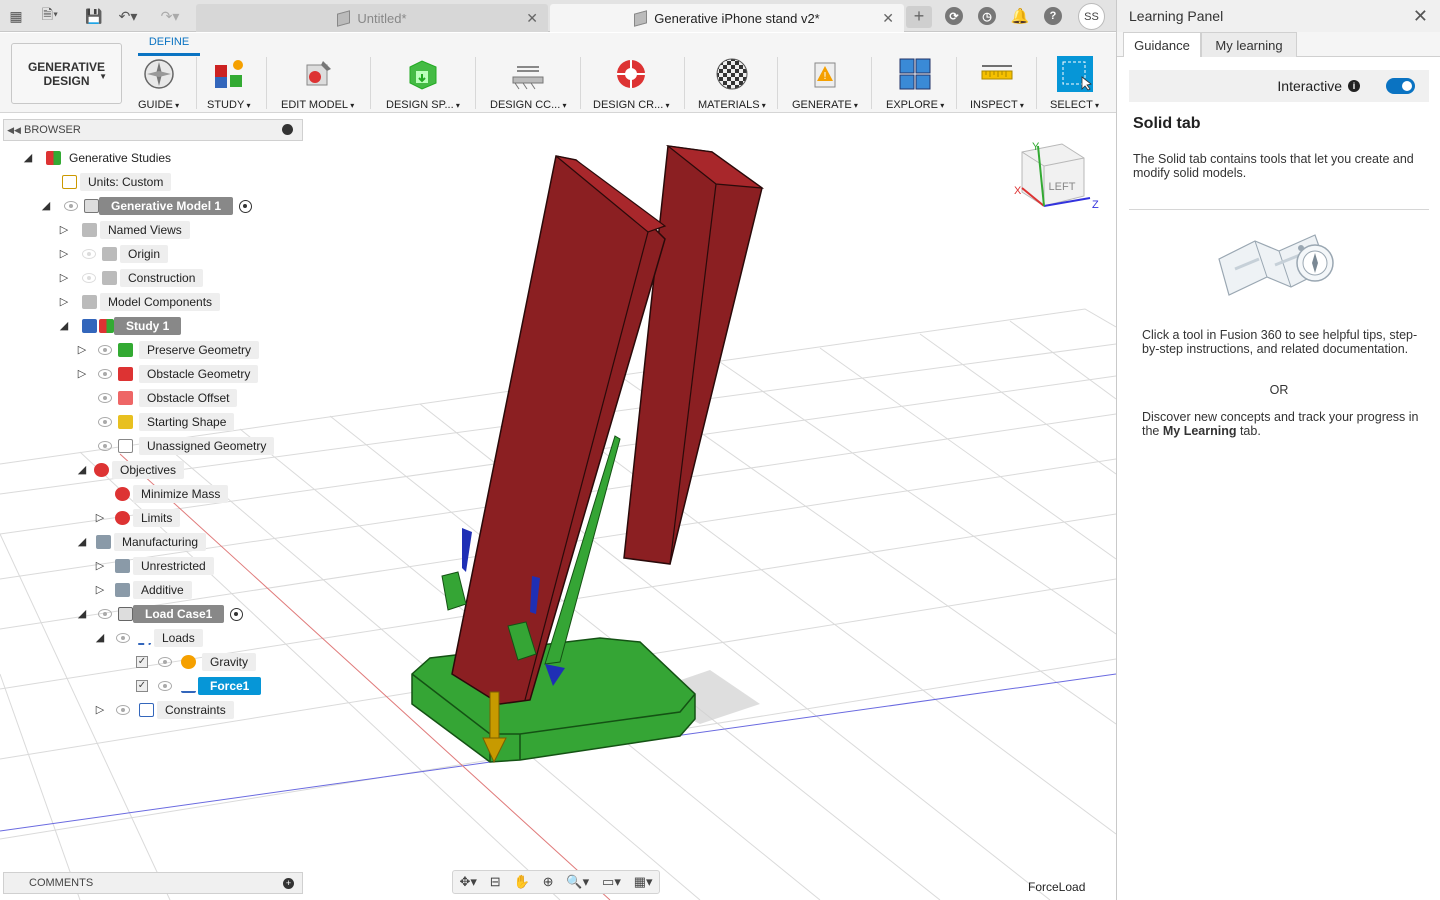 The width and height of the screenshot is (1440, 900). I want to click on add-comment-icon: +, so click(288, 883).